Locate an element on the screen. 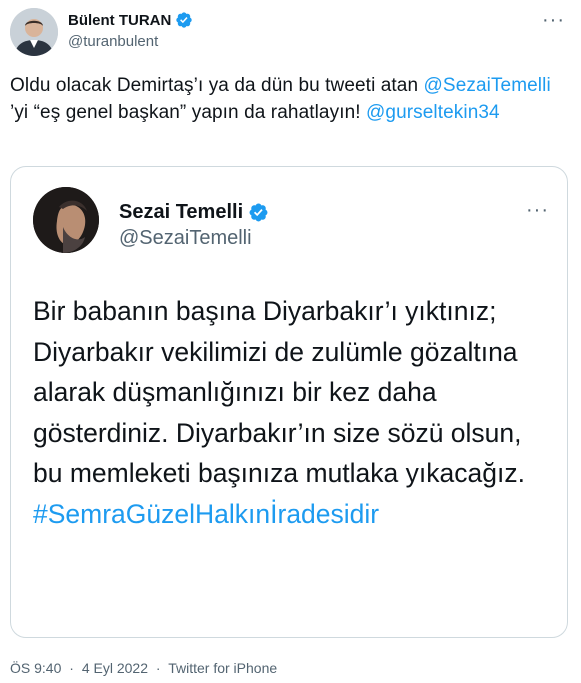 The width and height of the screenshot is (581, 683). tweet-time: ÖS 9:40 is located at coordinates (35, 668).